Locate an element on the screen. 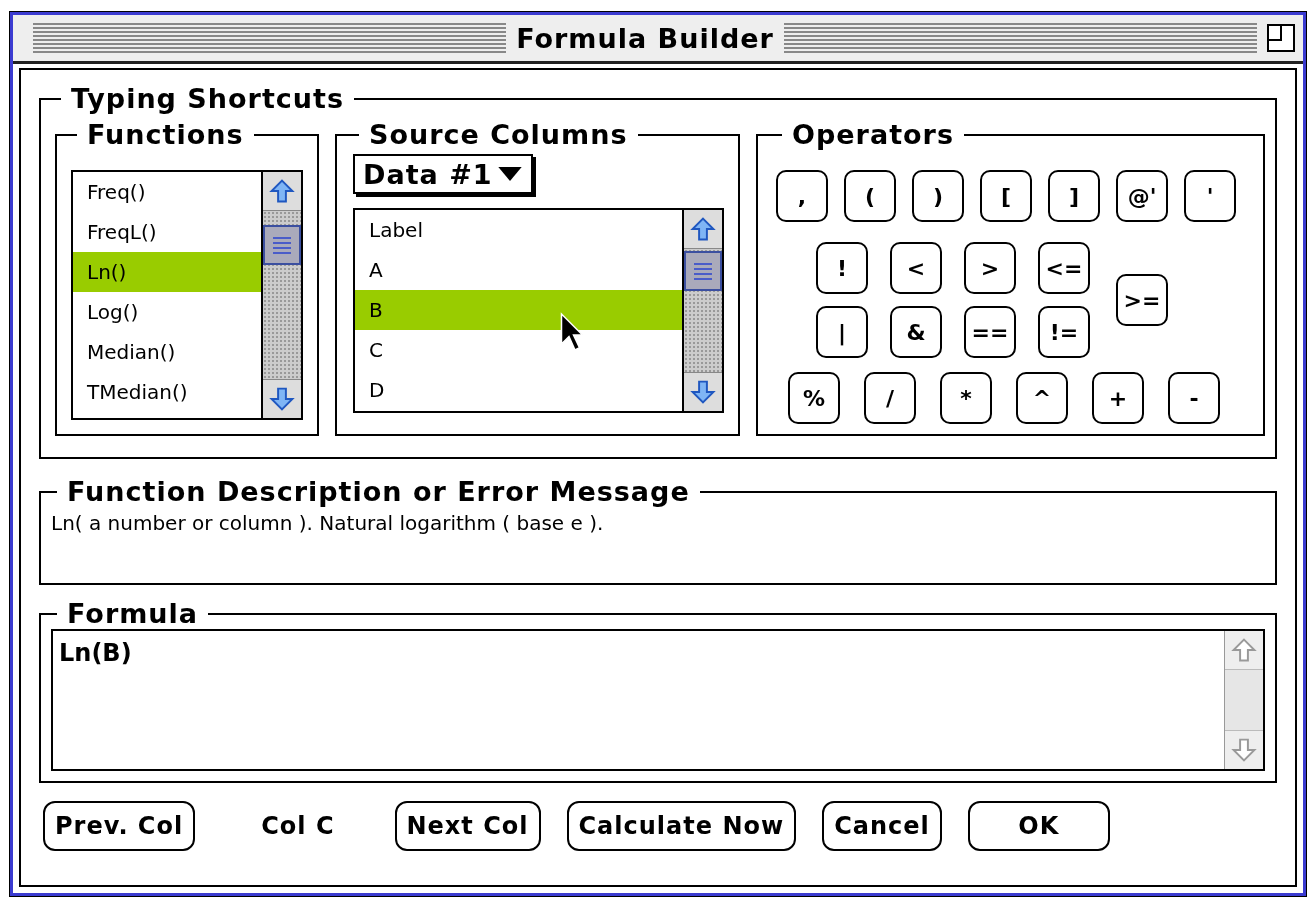  dialog-button: Calculate Now is located at coordinates (681, 826).